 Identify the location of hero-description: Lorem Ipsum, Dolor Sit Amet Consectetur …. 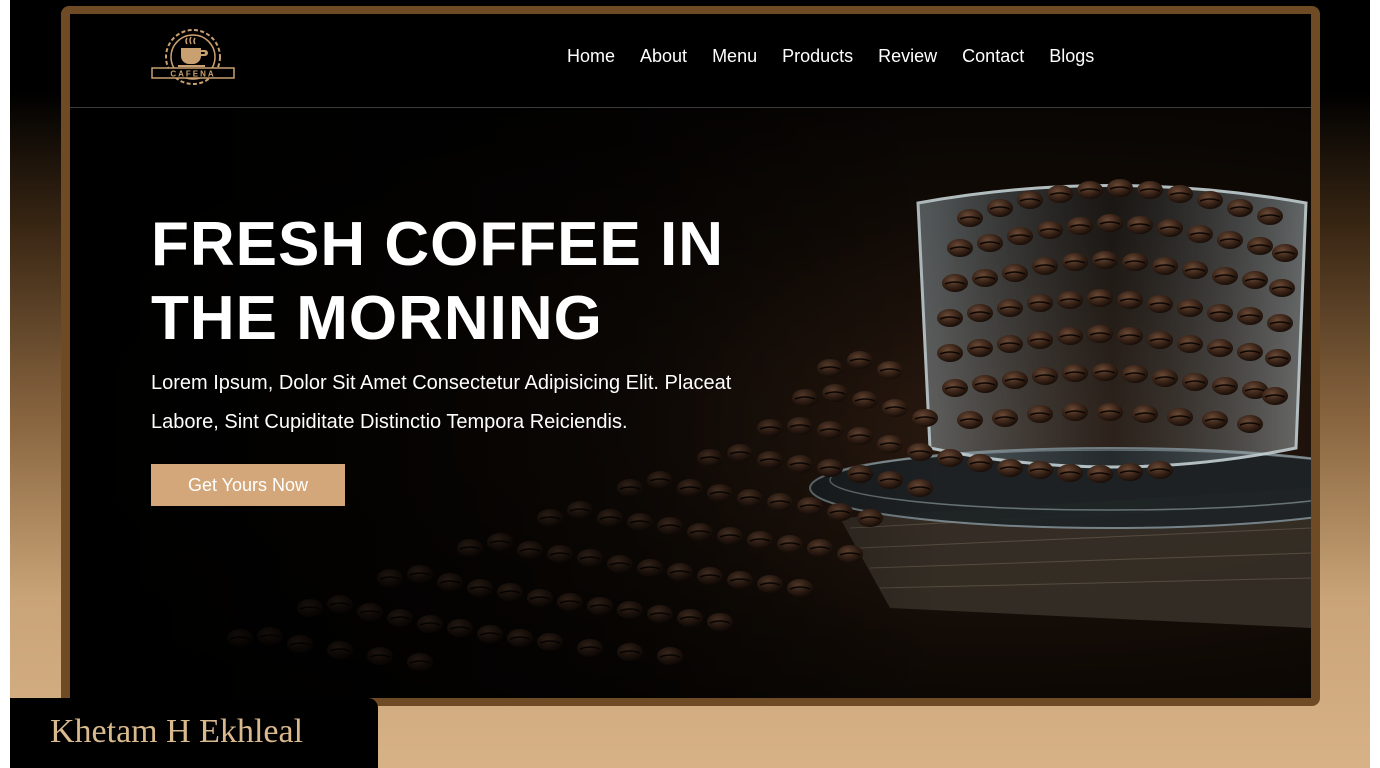
(491, 403).